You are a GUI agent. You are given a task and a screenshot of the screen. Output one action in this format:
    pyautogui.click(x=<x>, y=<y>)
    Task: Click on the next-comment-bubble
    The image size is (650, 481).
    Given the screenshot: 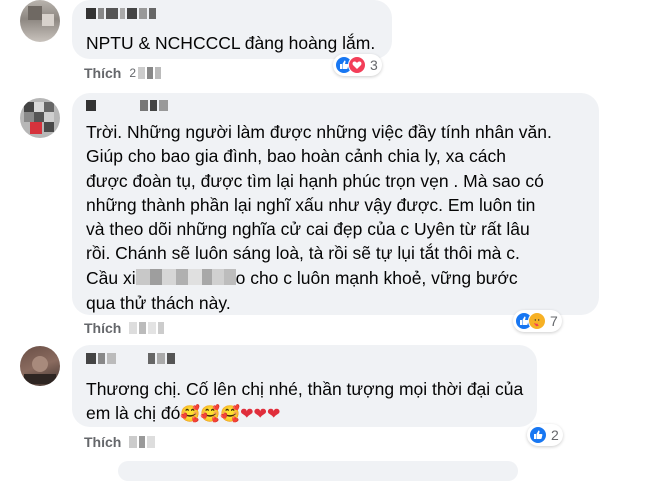 What is the action you would take?
    pyautogui.click(x=318, y=471)
    